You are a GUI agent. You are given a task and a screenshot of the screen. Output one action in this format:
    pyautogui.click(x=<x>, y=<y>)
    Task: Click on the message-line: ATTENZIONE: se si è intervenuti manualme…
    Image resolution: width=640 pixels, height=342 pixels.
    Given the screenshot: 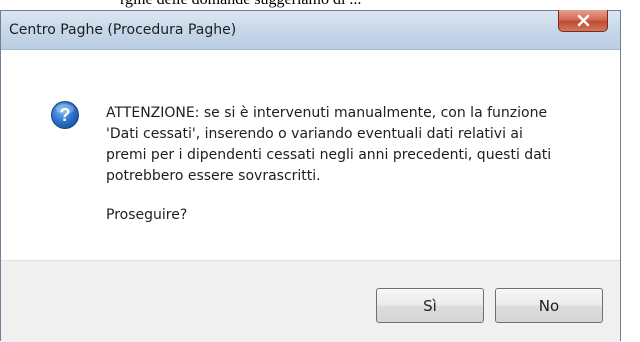 What is the action you would take?
    pyautogui.click(x=327, y=113)
    